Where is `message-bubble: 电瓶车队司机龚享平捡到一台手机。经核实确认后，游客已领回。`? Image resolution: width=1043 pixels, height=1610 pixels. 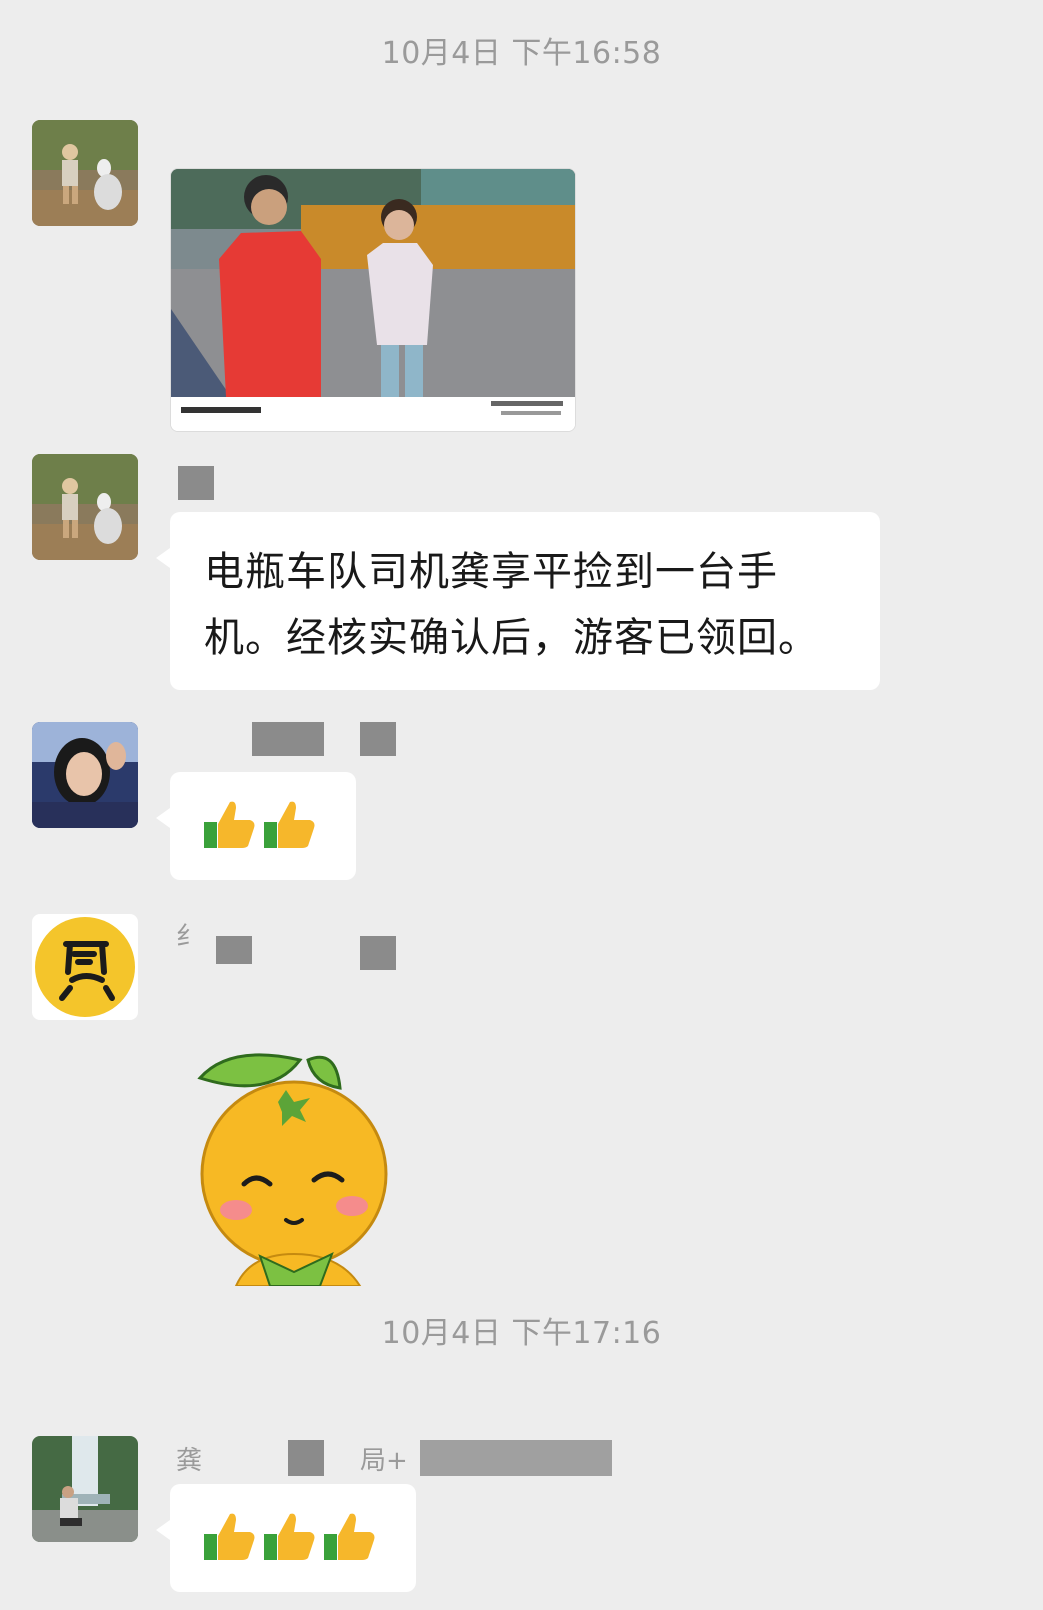 message-bubble: 电瓶车队司机龚享平捡到一台手机。经核实确认后，游客已领回。 is located at coordinates (518, 601).